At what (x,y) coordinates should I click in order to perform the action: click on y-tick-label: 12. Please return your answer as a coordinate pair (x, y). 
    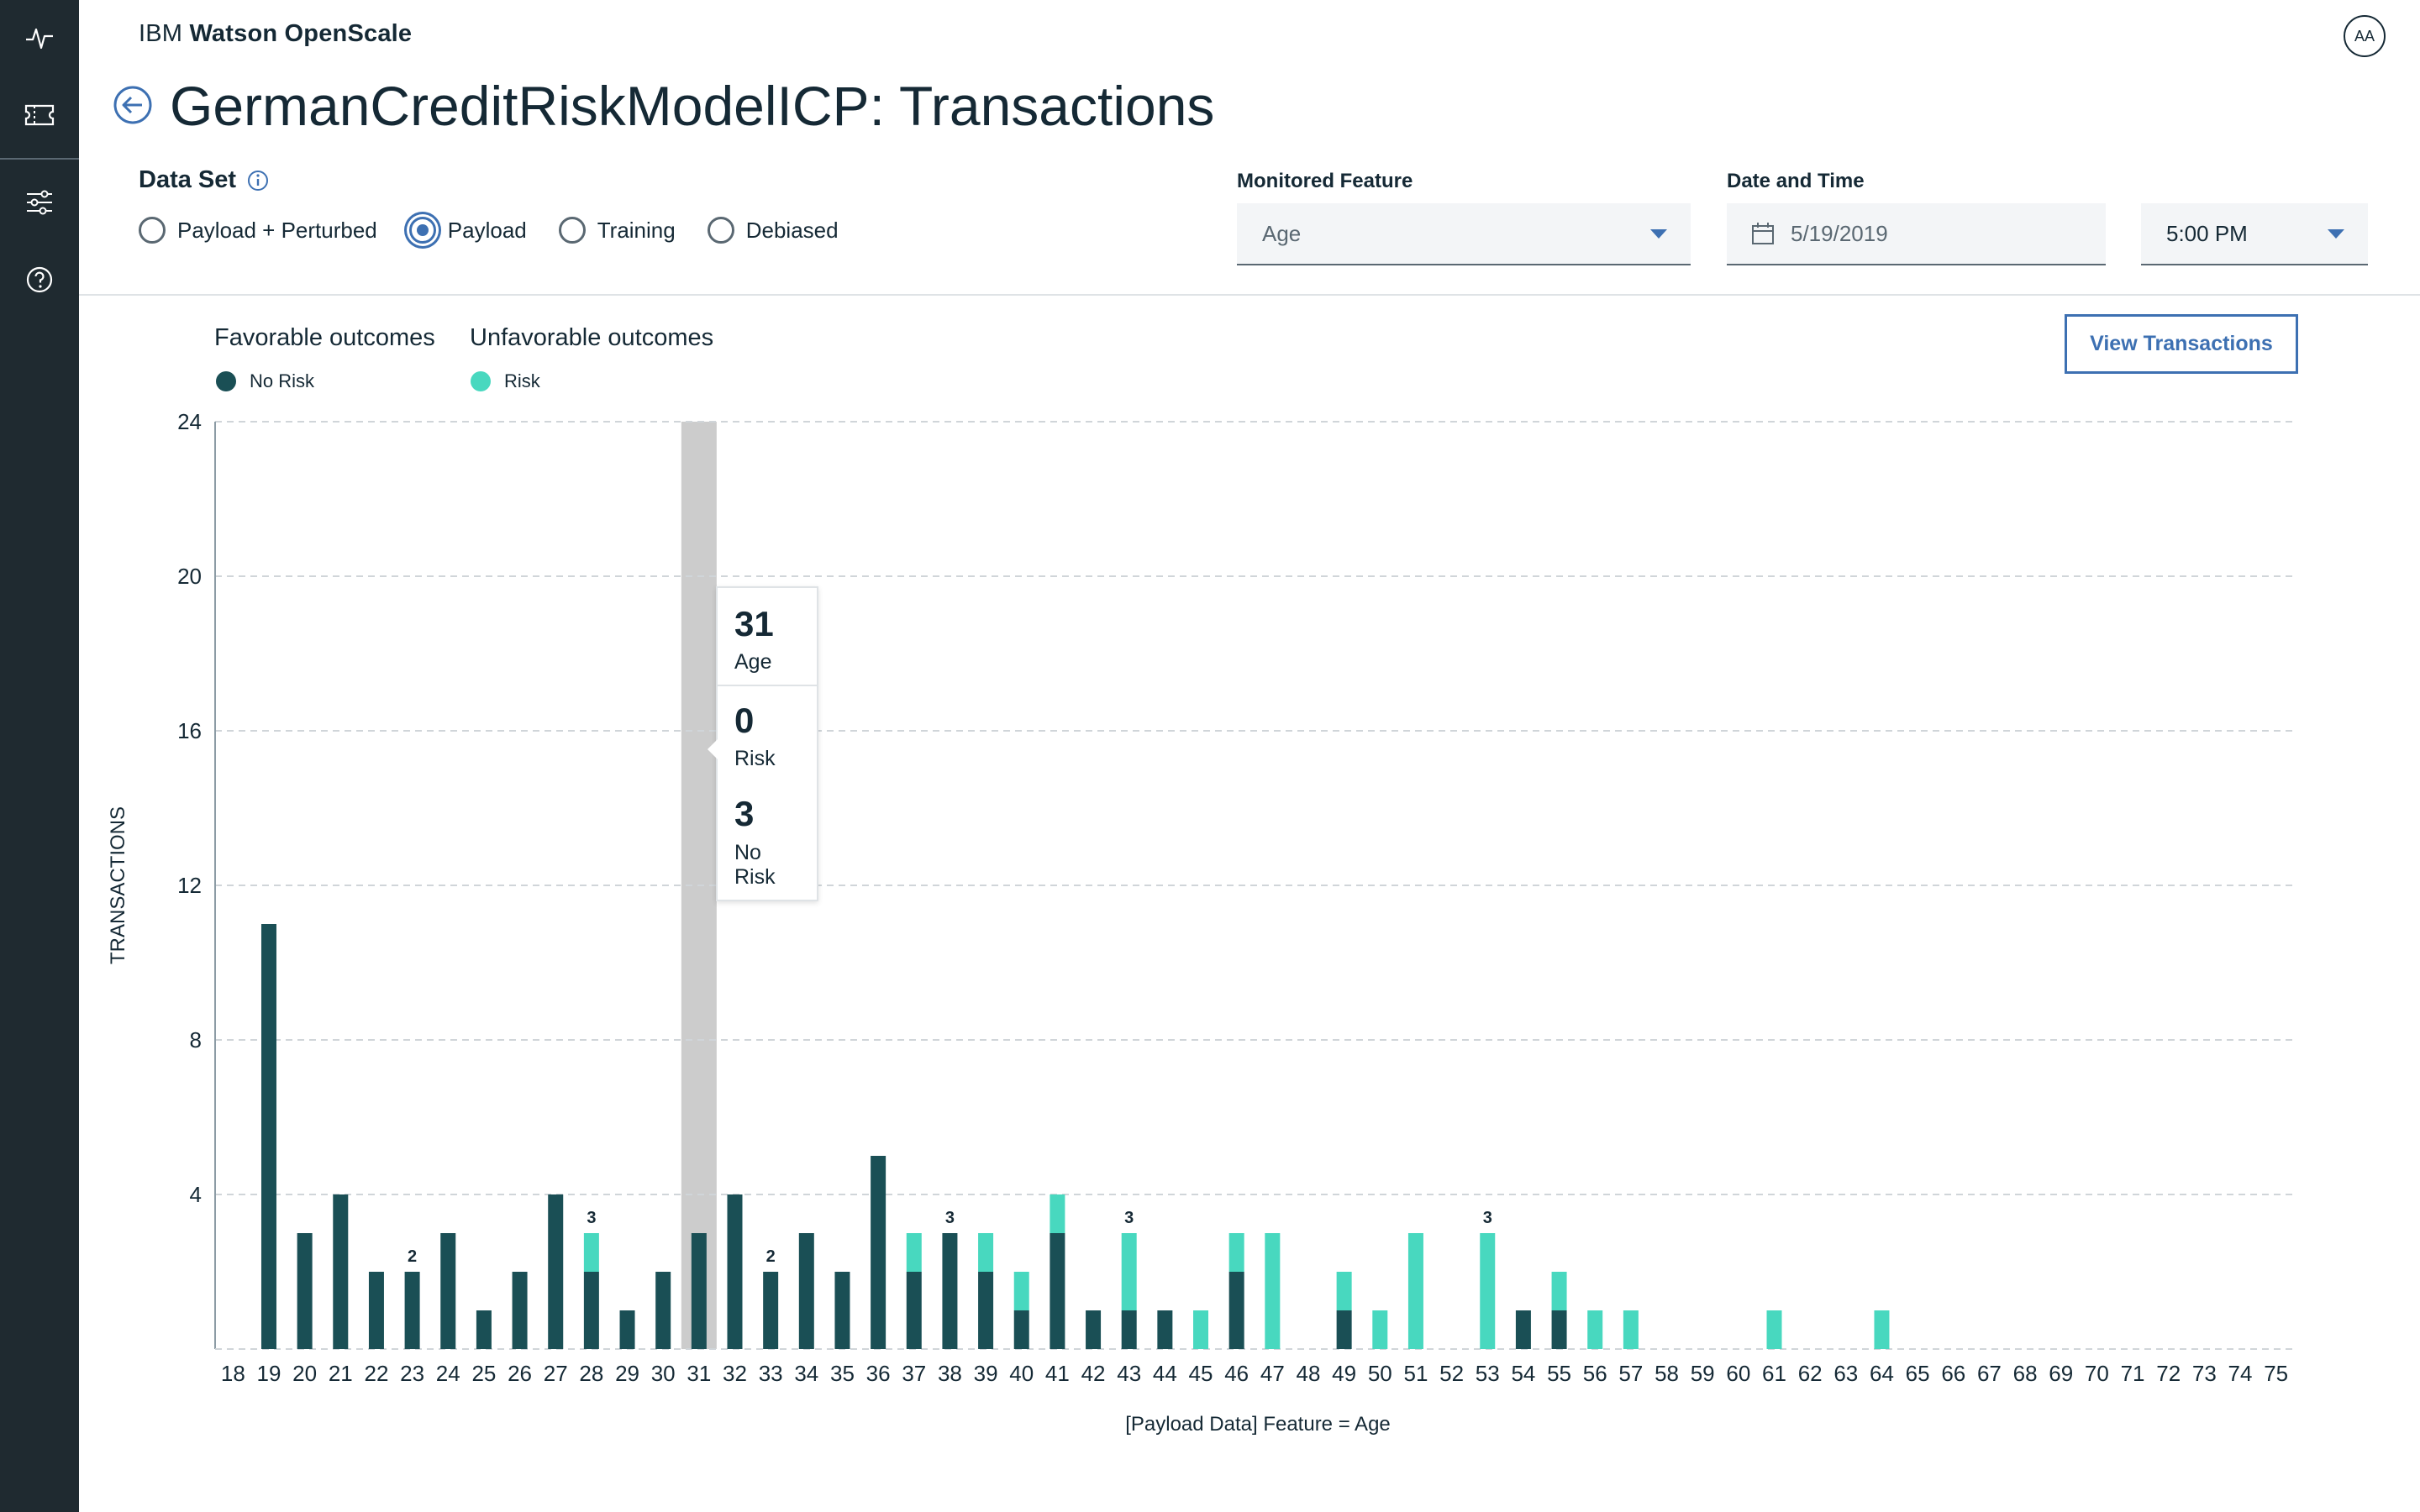
    Looking at the image, I should click on (189, 885).